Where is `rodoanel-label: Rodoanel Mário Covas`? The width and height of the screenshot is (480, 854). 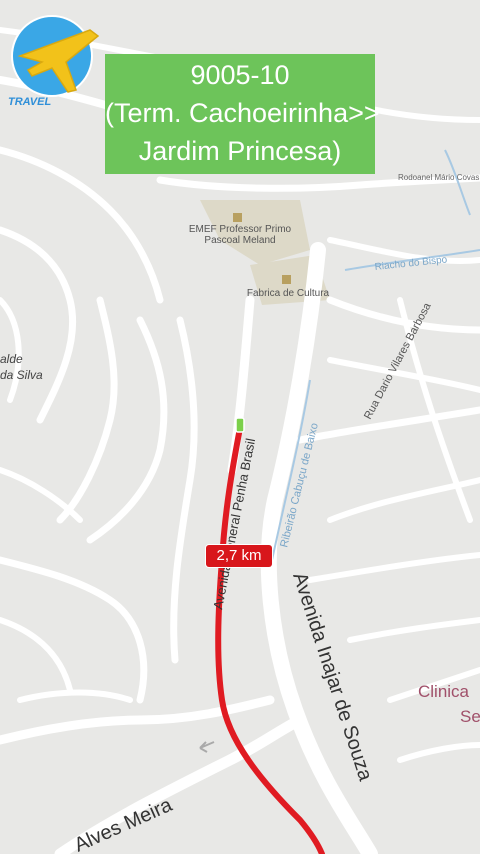 rodoanel-label: Rodoanel Mário Covas is located at coordinates (438, 177).